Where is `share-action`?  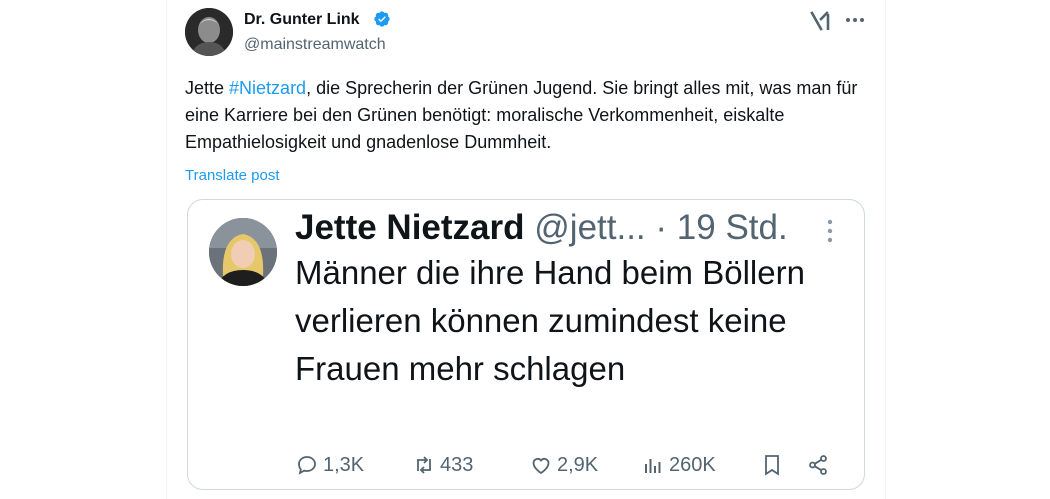
share-action is located at coordinates (820, 465).